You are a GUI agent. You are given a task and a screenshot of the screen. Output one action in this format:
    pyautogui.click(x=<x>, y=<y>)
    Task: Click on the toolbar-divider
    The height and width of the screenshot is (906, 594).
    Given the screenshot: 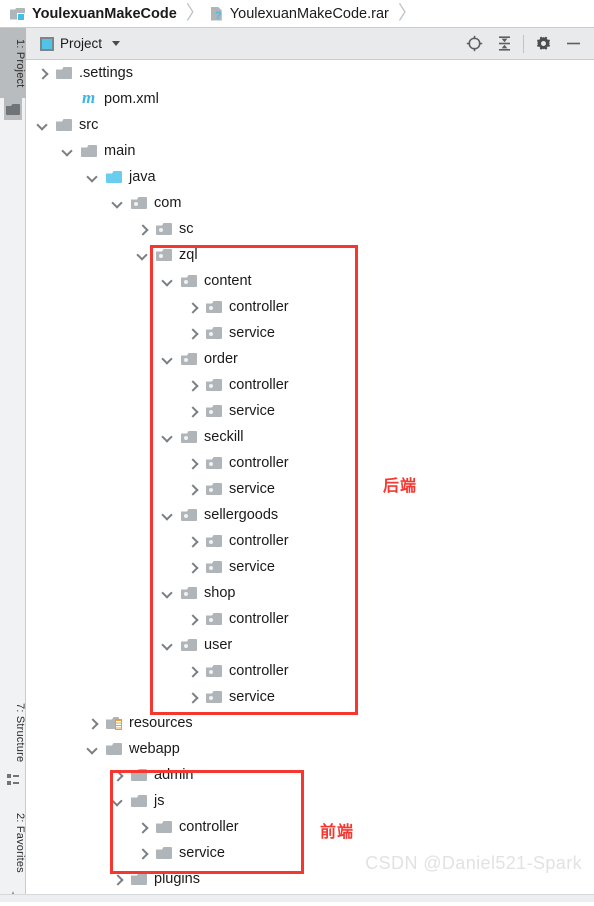 What is the action you would take?
    pyautogui.click(x=523, y=43)
    